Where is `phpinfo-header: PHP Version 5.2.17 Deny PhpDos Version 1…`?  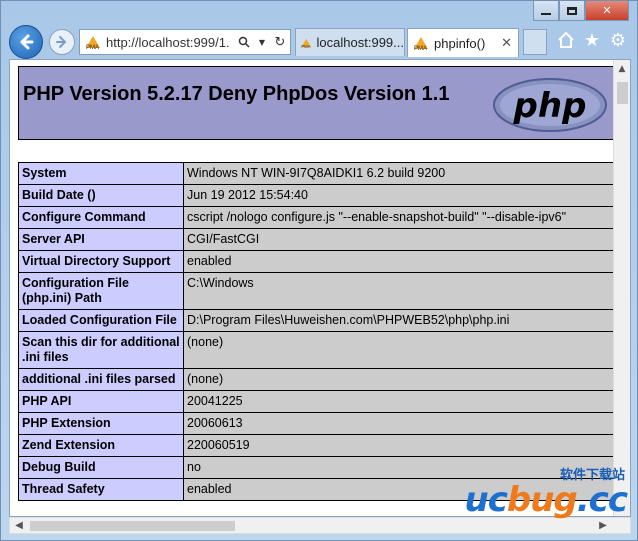
phpinfo-header: PHP Version 5.2.17 Deny PhpDos Version 1… is located at coordinates (316, 103).